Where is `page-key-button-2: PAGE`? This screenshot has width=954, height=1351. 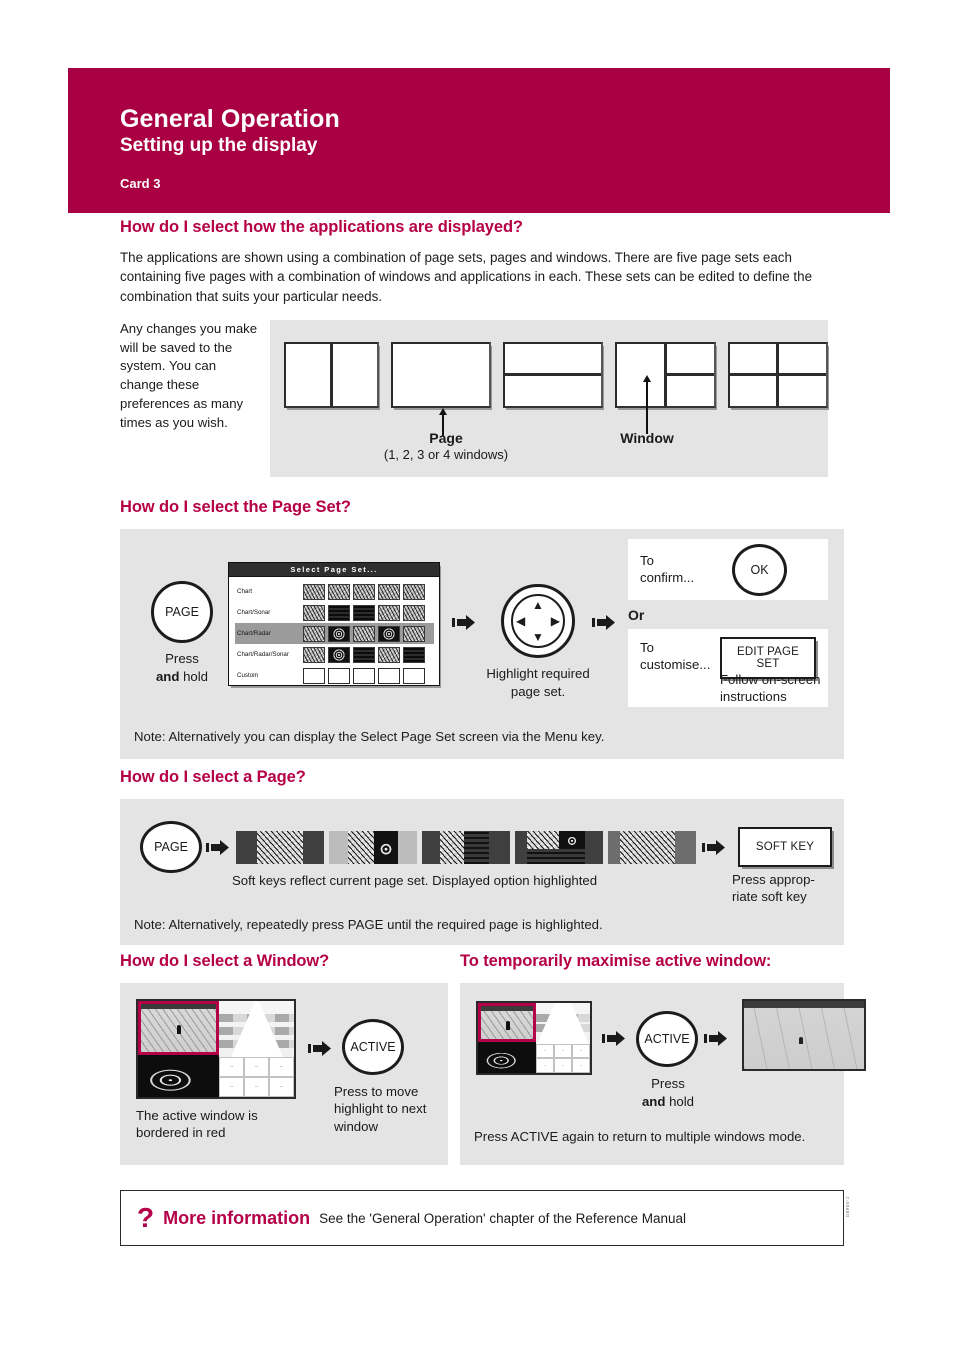 page-key-button-2: PAGE is located at coordinates (171, 847).